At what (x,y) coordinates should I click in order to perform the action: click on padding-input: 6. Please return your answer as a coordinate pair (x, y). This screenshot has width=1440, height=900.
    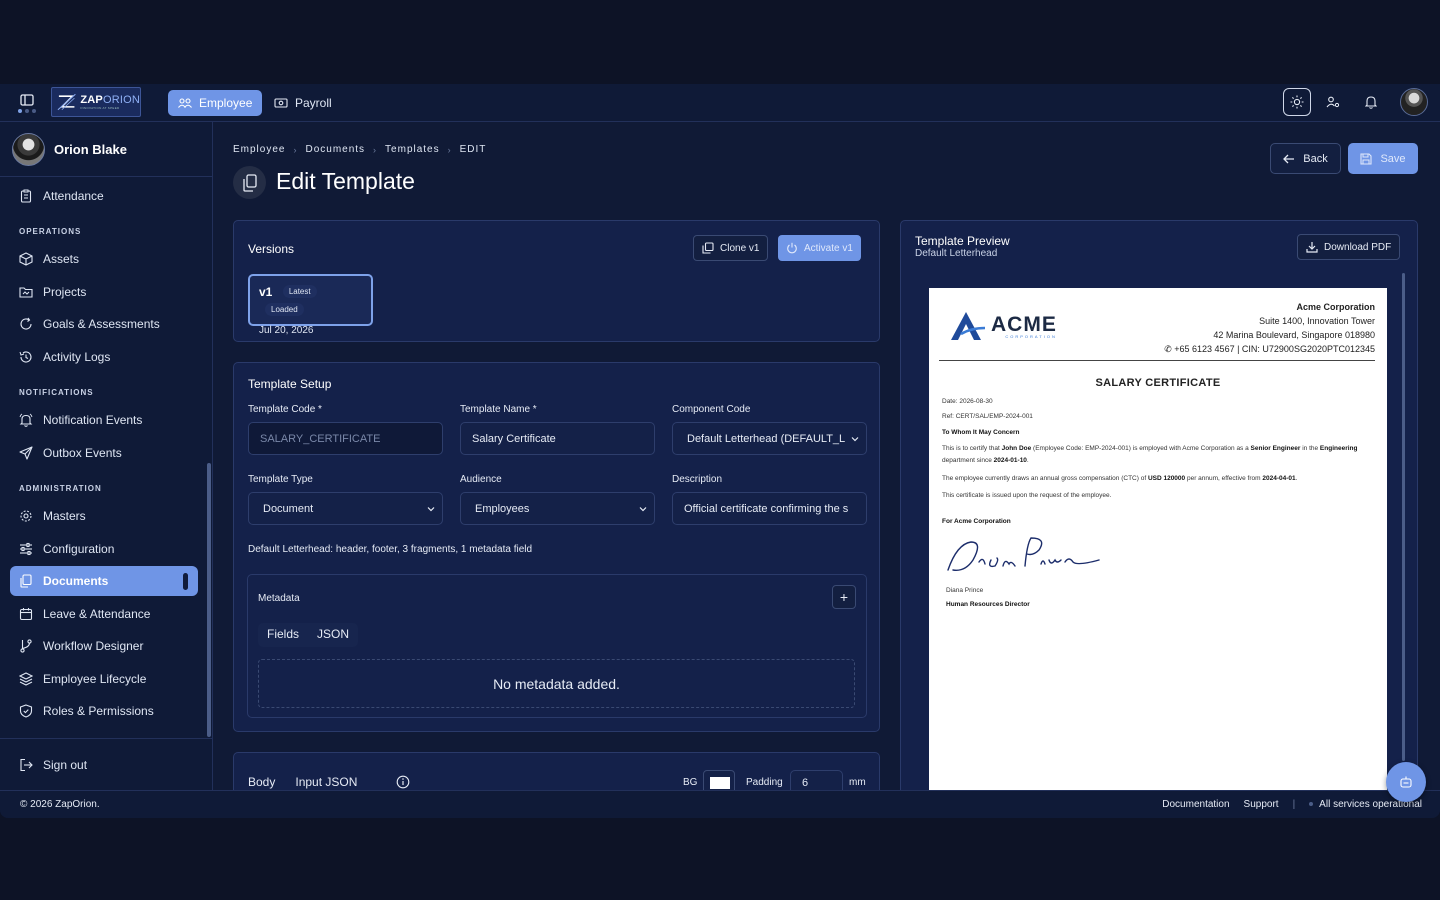
    Looking at the image, I should click on (816, 780).